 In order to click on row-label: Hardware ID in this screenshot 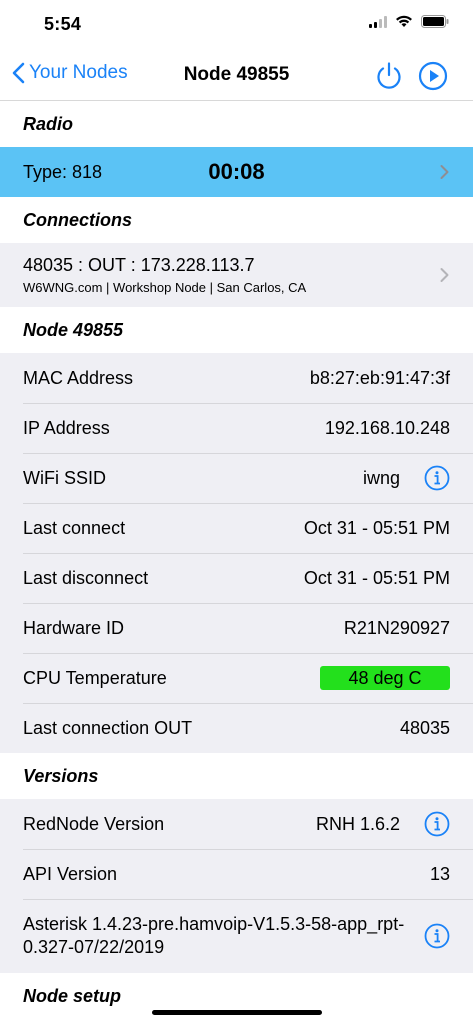, I will do `click(74, 627)`.